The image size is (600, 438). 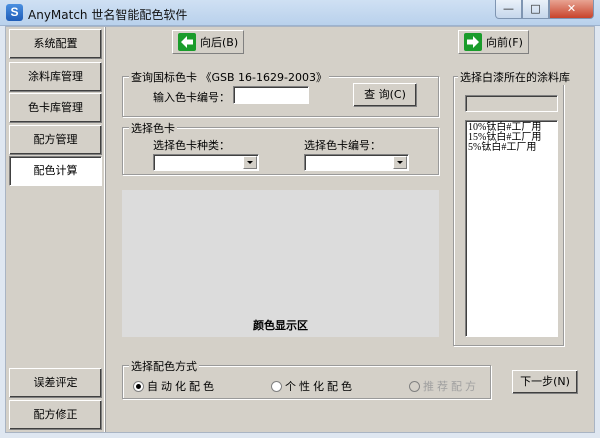 I want to click on query-color-card-group: 查询国标色卡 《GSB 16-1629-2003》 输入色卡编号： 查 询(C), so click(x=280, y=93).